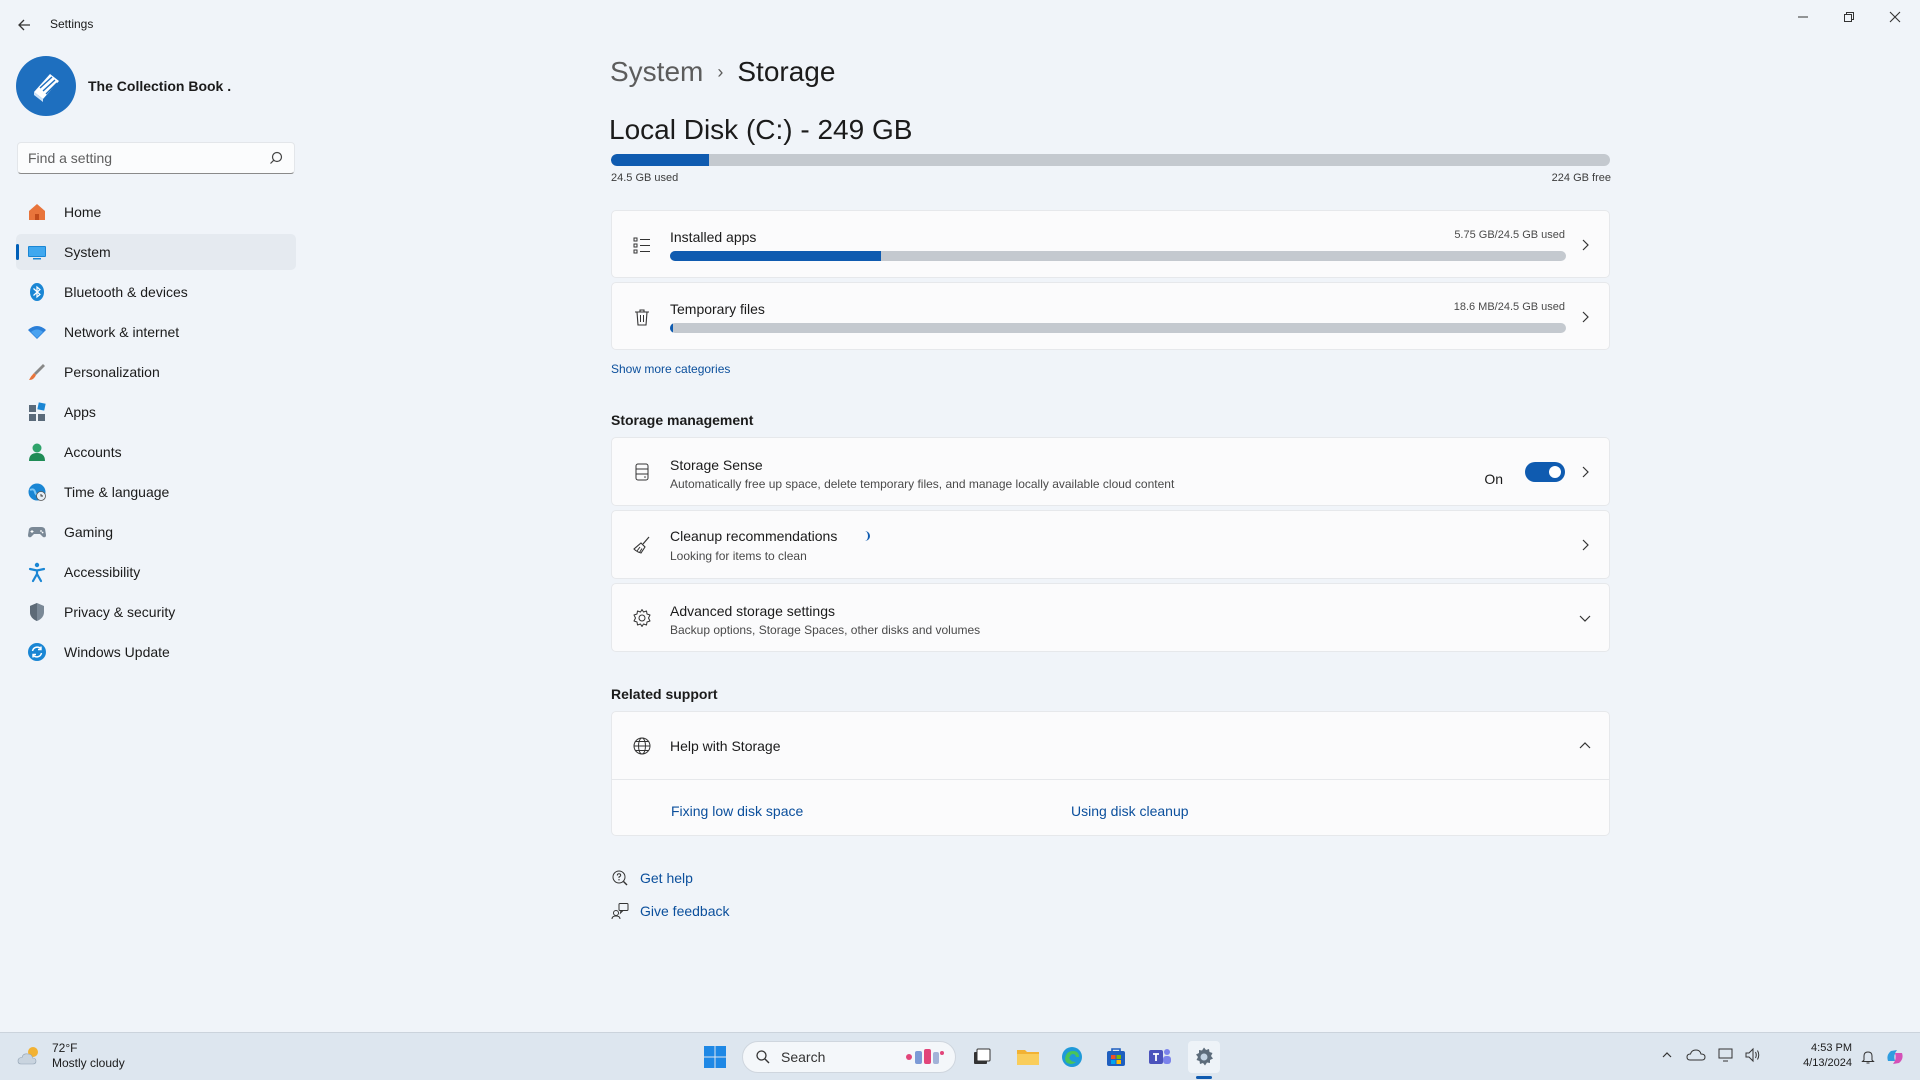  What do you see at coordinates (867, 536) in the screenshot?
I see `loading-spinner-icon` at bounding box center [867, 536].